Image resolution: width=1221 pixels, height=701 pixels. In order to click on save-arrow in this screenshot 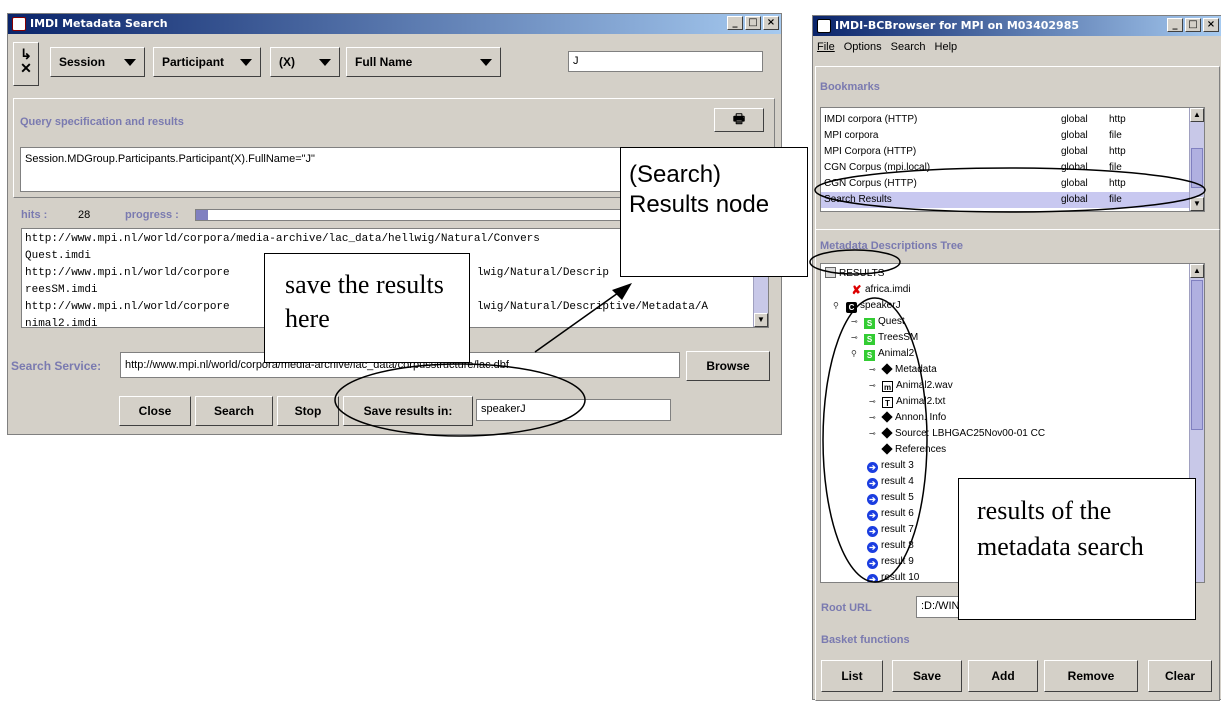, I will do `click(580, 320)`.